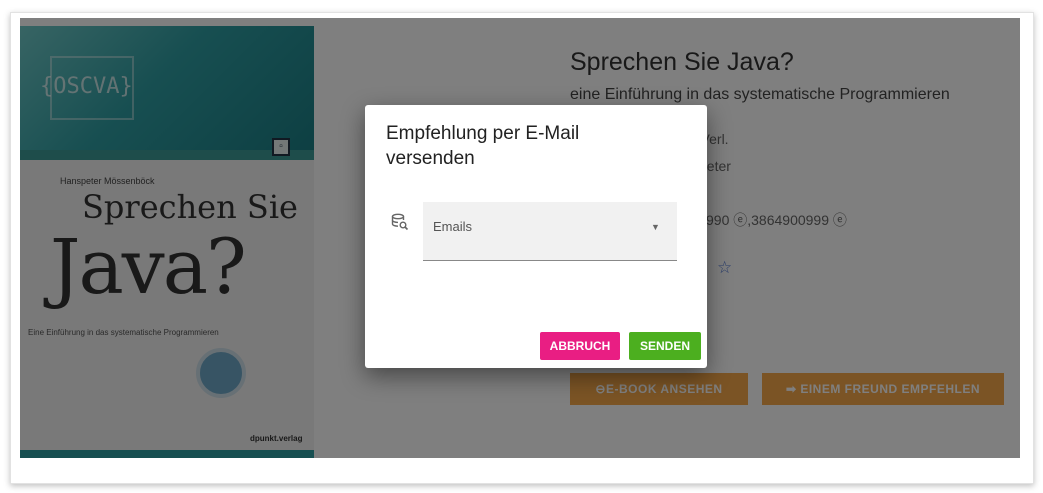 This screenshot has height=493, width=1043. What do you see at coordinates (483, 146) in the screenshot?
I see `dialog-title: Empfehlung per E-Mail versenden` at bounding box center [483, 146].